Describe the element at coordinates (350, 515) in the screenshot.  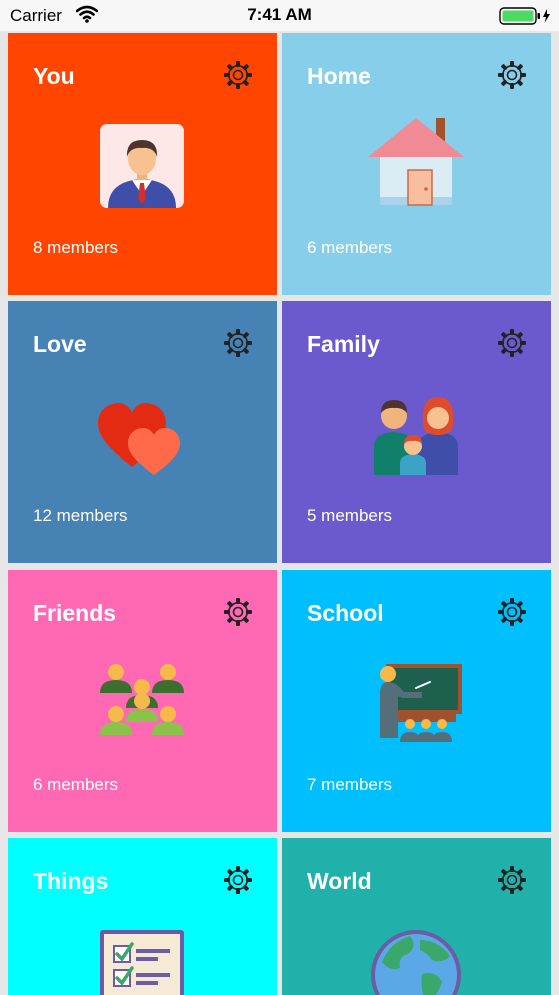
I see `group-members-count: 5 members` at that location.